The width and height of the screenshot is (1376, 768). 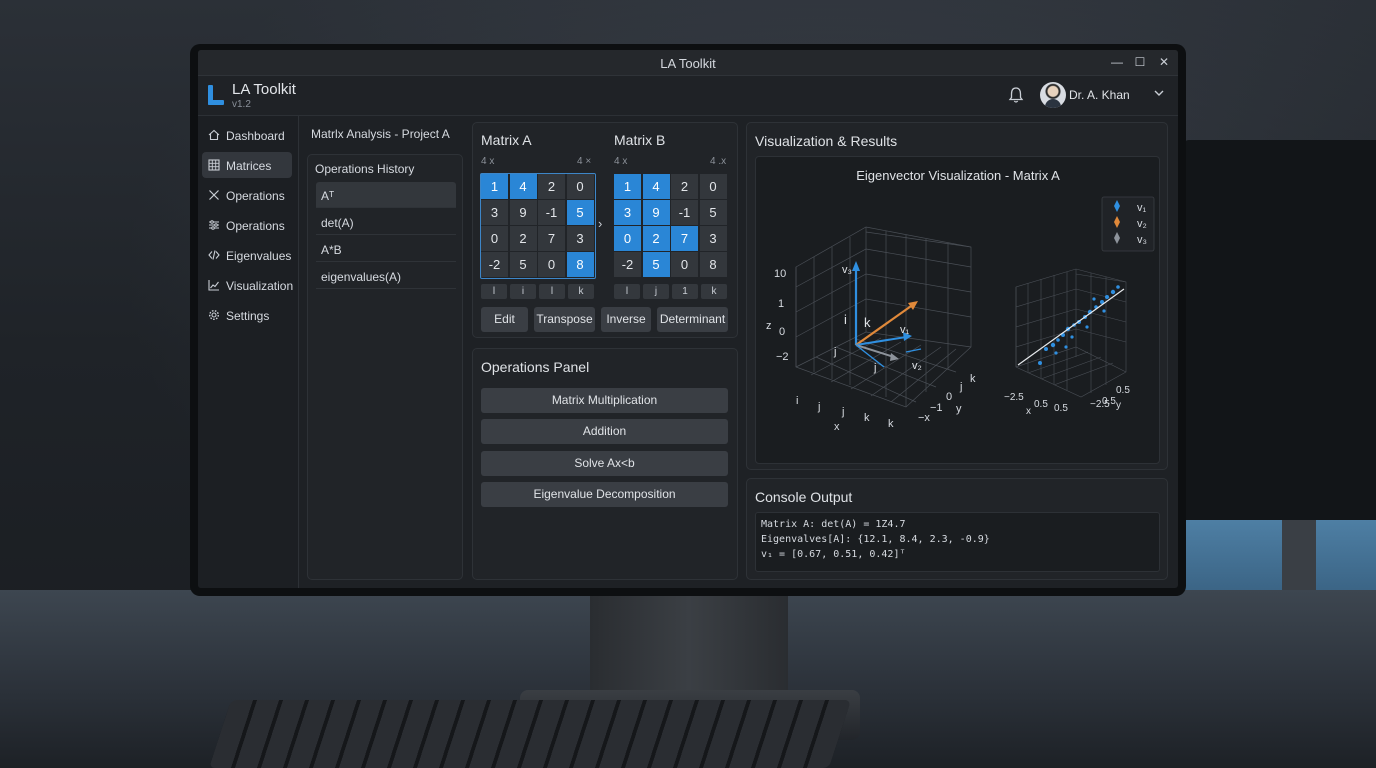 What do you see at coordinates (1279, 335) in the screenshot?
I see `second-monitor` at bounding box center [1279, 335].